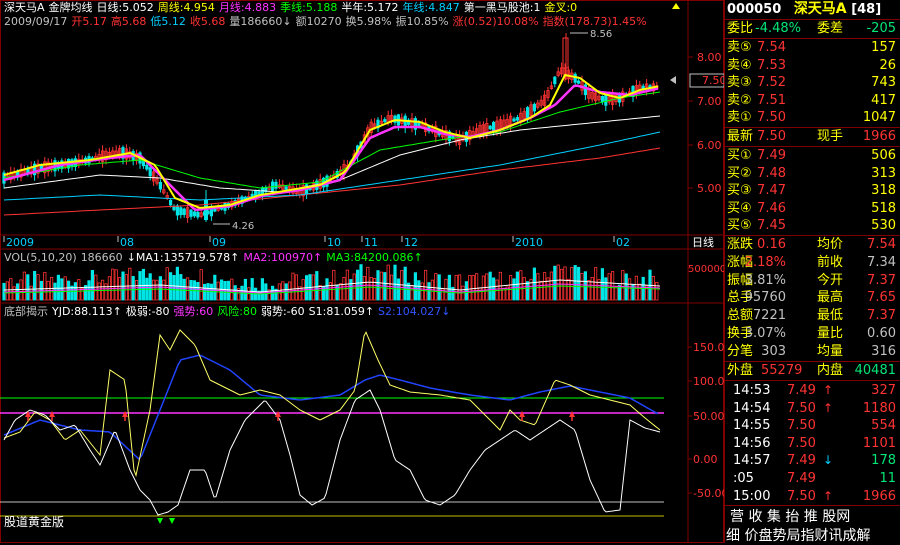 This screenshot has height=545, width=900. What do you see at coordinates (70, 7) in the screenshot?
I see `ma-header-item-1: 金牌均线` at bounding box center [70, 7].